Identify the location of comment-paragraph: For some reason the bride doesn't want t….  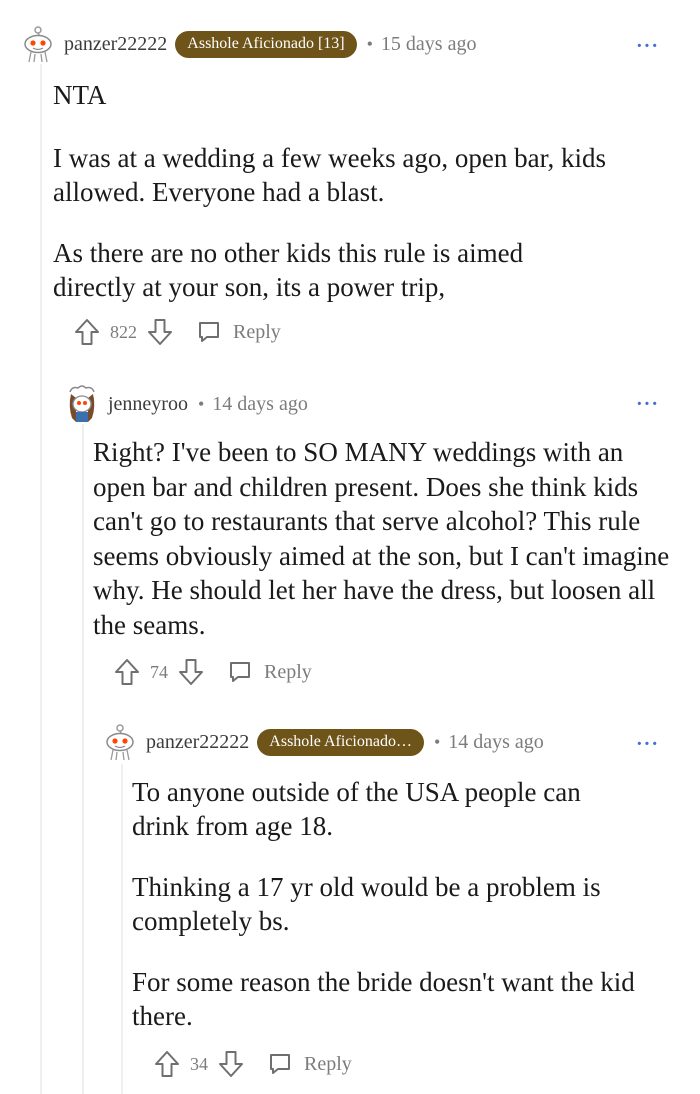
(383, 999).